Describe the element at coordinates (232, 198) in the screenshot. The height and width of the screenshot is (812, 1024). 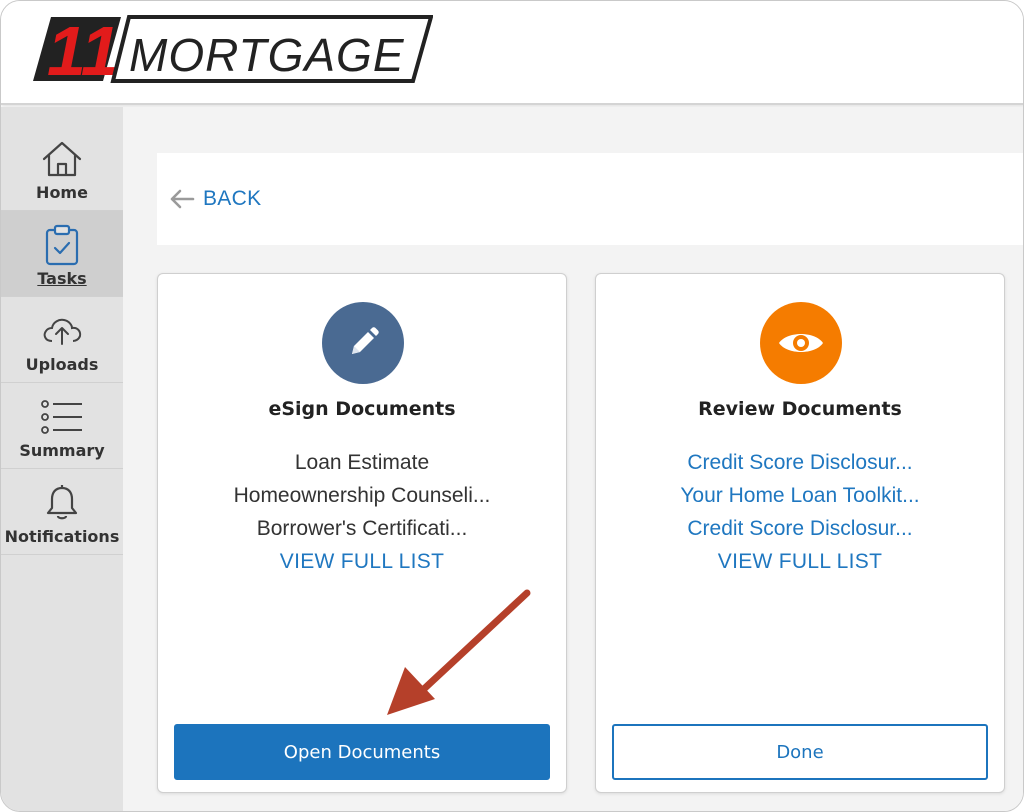
I see `back-label: BACK` at that location.